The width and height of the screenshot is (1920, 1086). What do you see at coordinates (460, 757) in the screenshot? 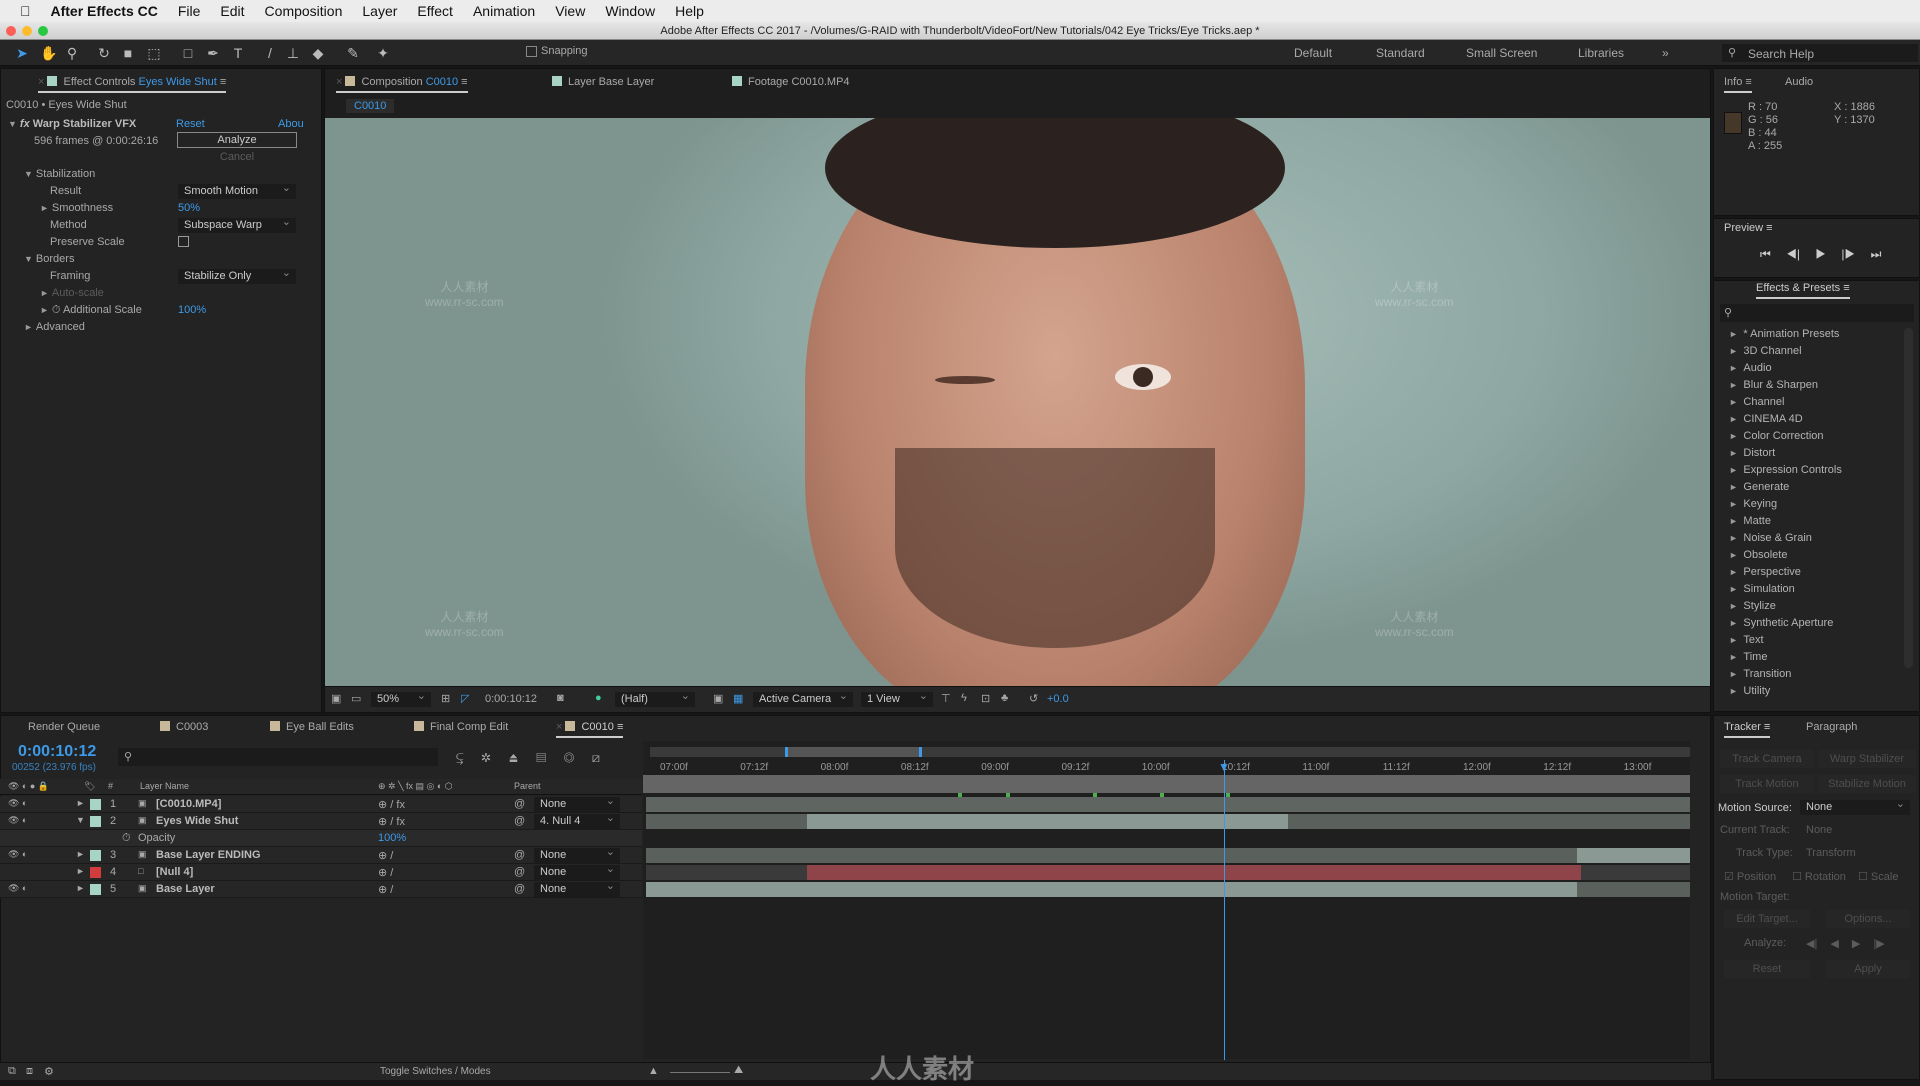
I see `composition-mini-flowchart-icon: ⥹` at bounding box center [460, 757].